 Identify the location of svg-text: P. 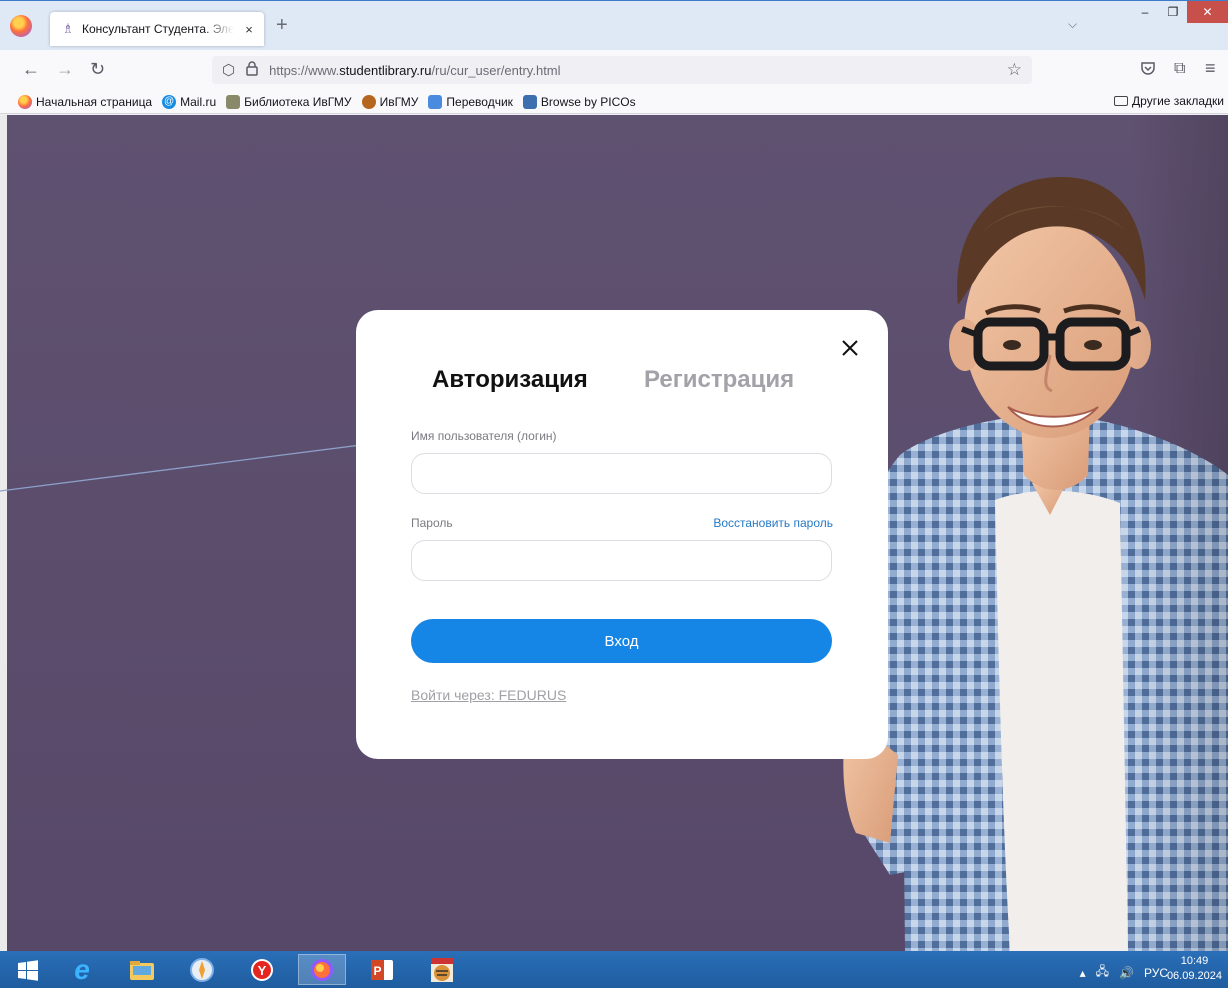
(377, 971).